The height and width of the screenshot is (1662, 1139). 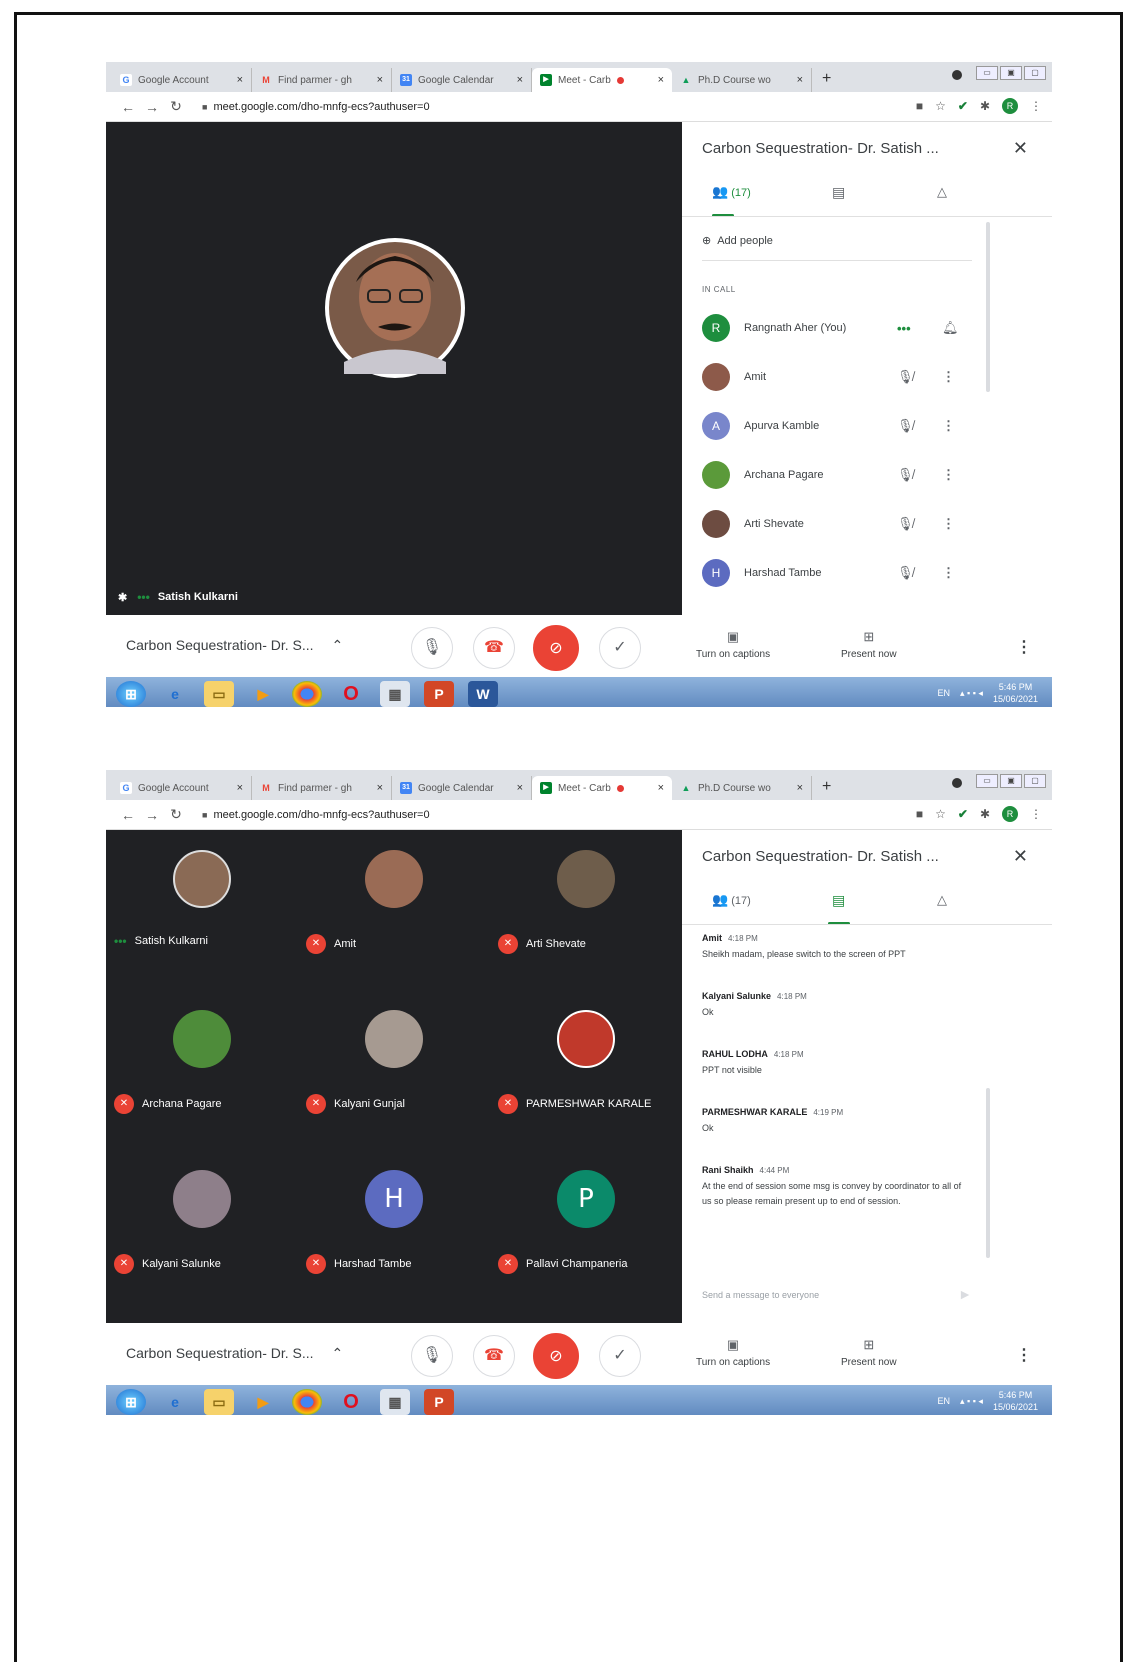 I want to click on participant-tile: ✕ Archana Pagare, so click(x=202, y=1070).